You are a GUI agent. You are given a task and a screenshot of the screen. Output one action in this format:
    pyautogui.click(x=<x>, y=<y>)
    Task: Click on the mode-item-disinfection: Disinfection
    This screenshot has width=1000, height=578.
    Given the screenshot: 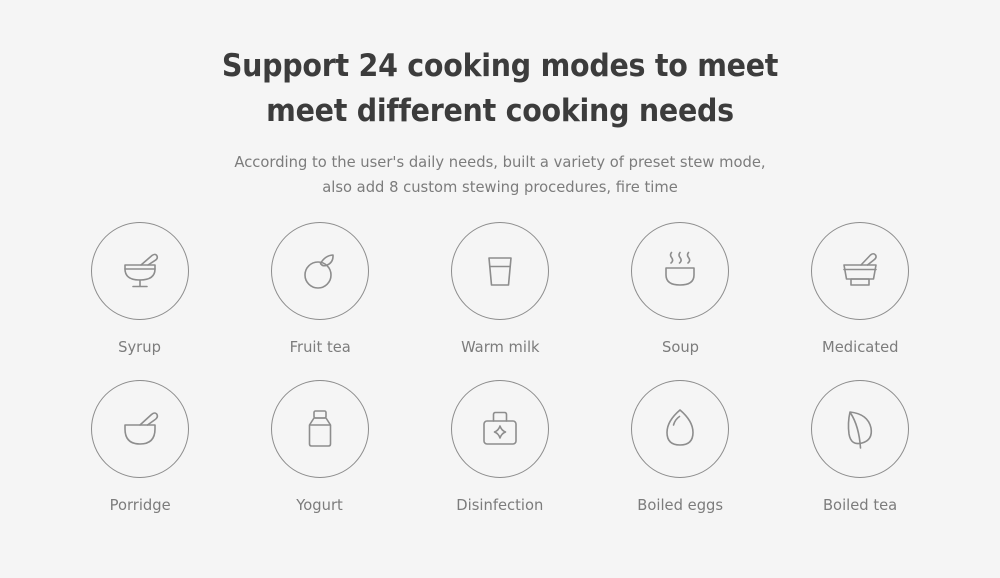 What is the action you would take?
    pyautogui.click(x=500, y=447)
    